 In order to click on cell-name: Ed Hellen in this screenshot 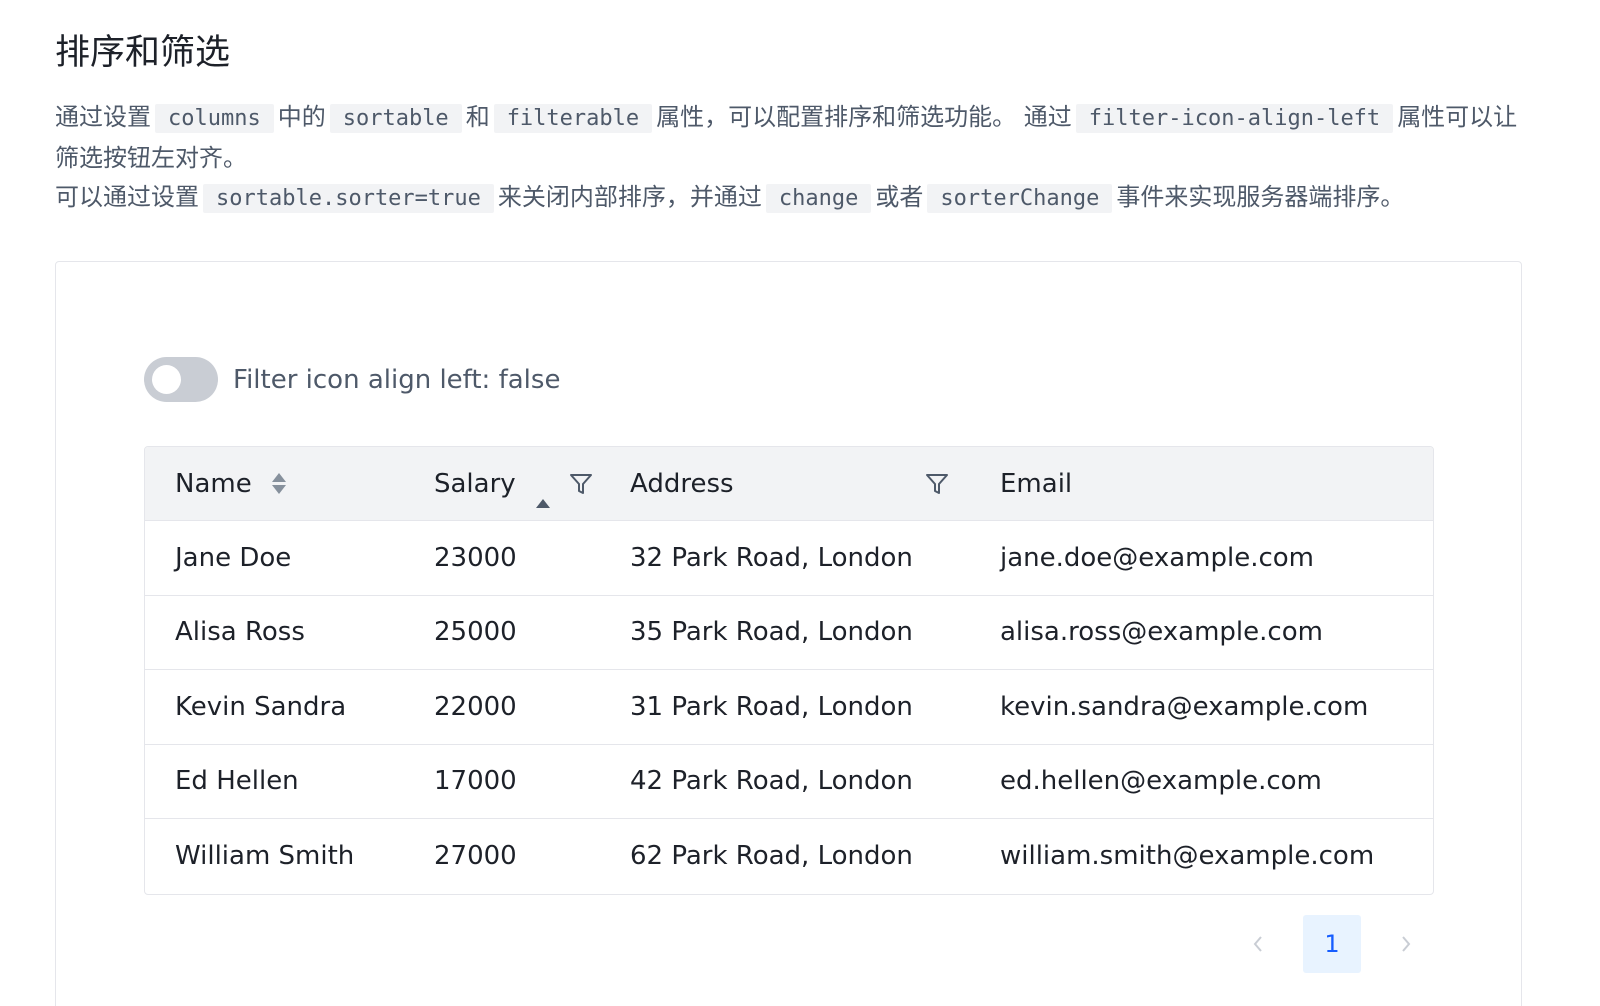, I will do `click(237, 781)`.